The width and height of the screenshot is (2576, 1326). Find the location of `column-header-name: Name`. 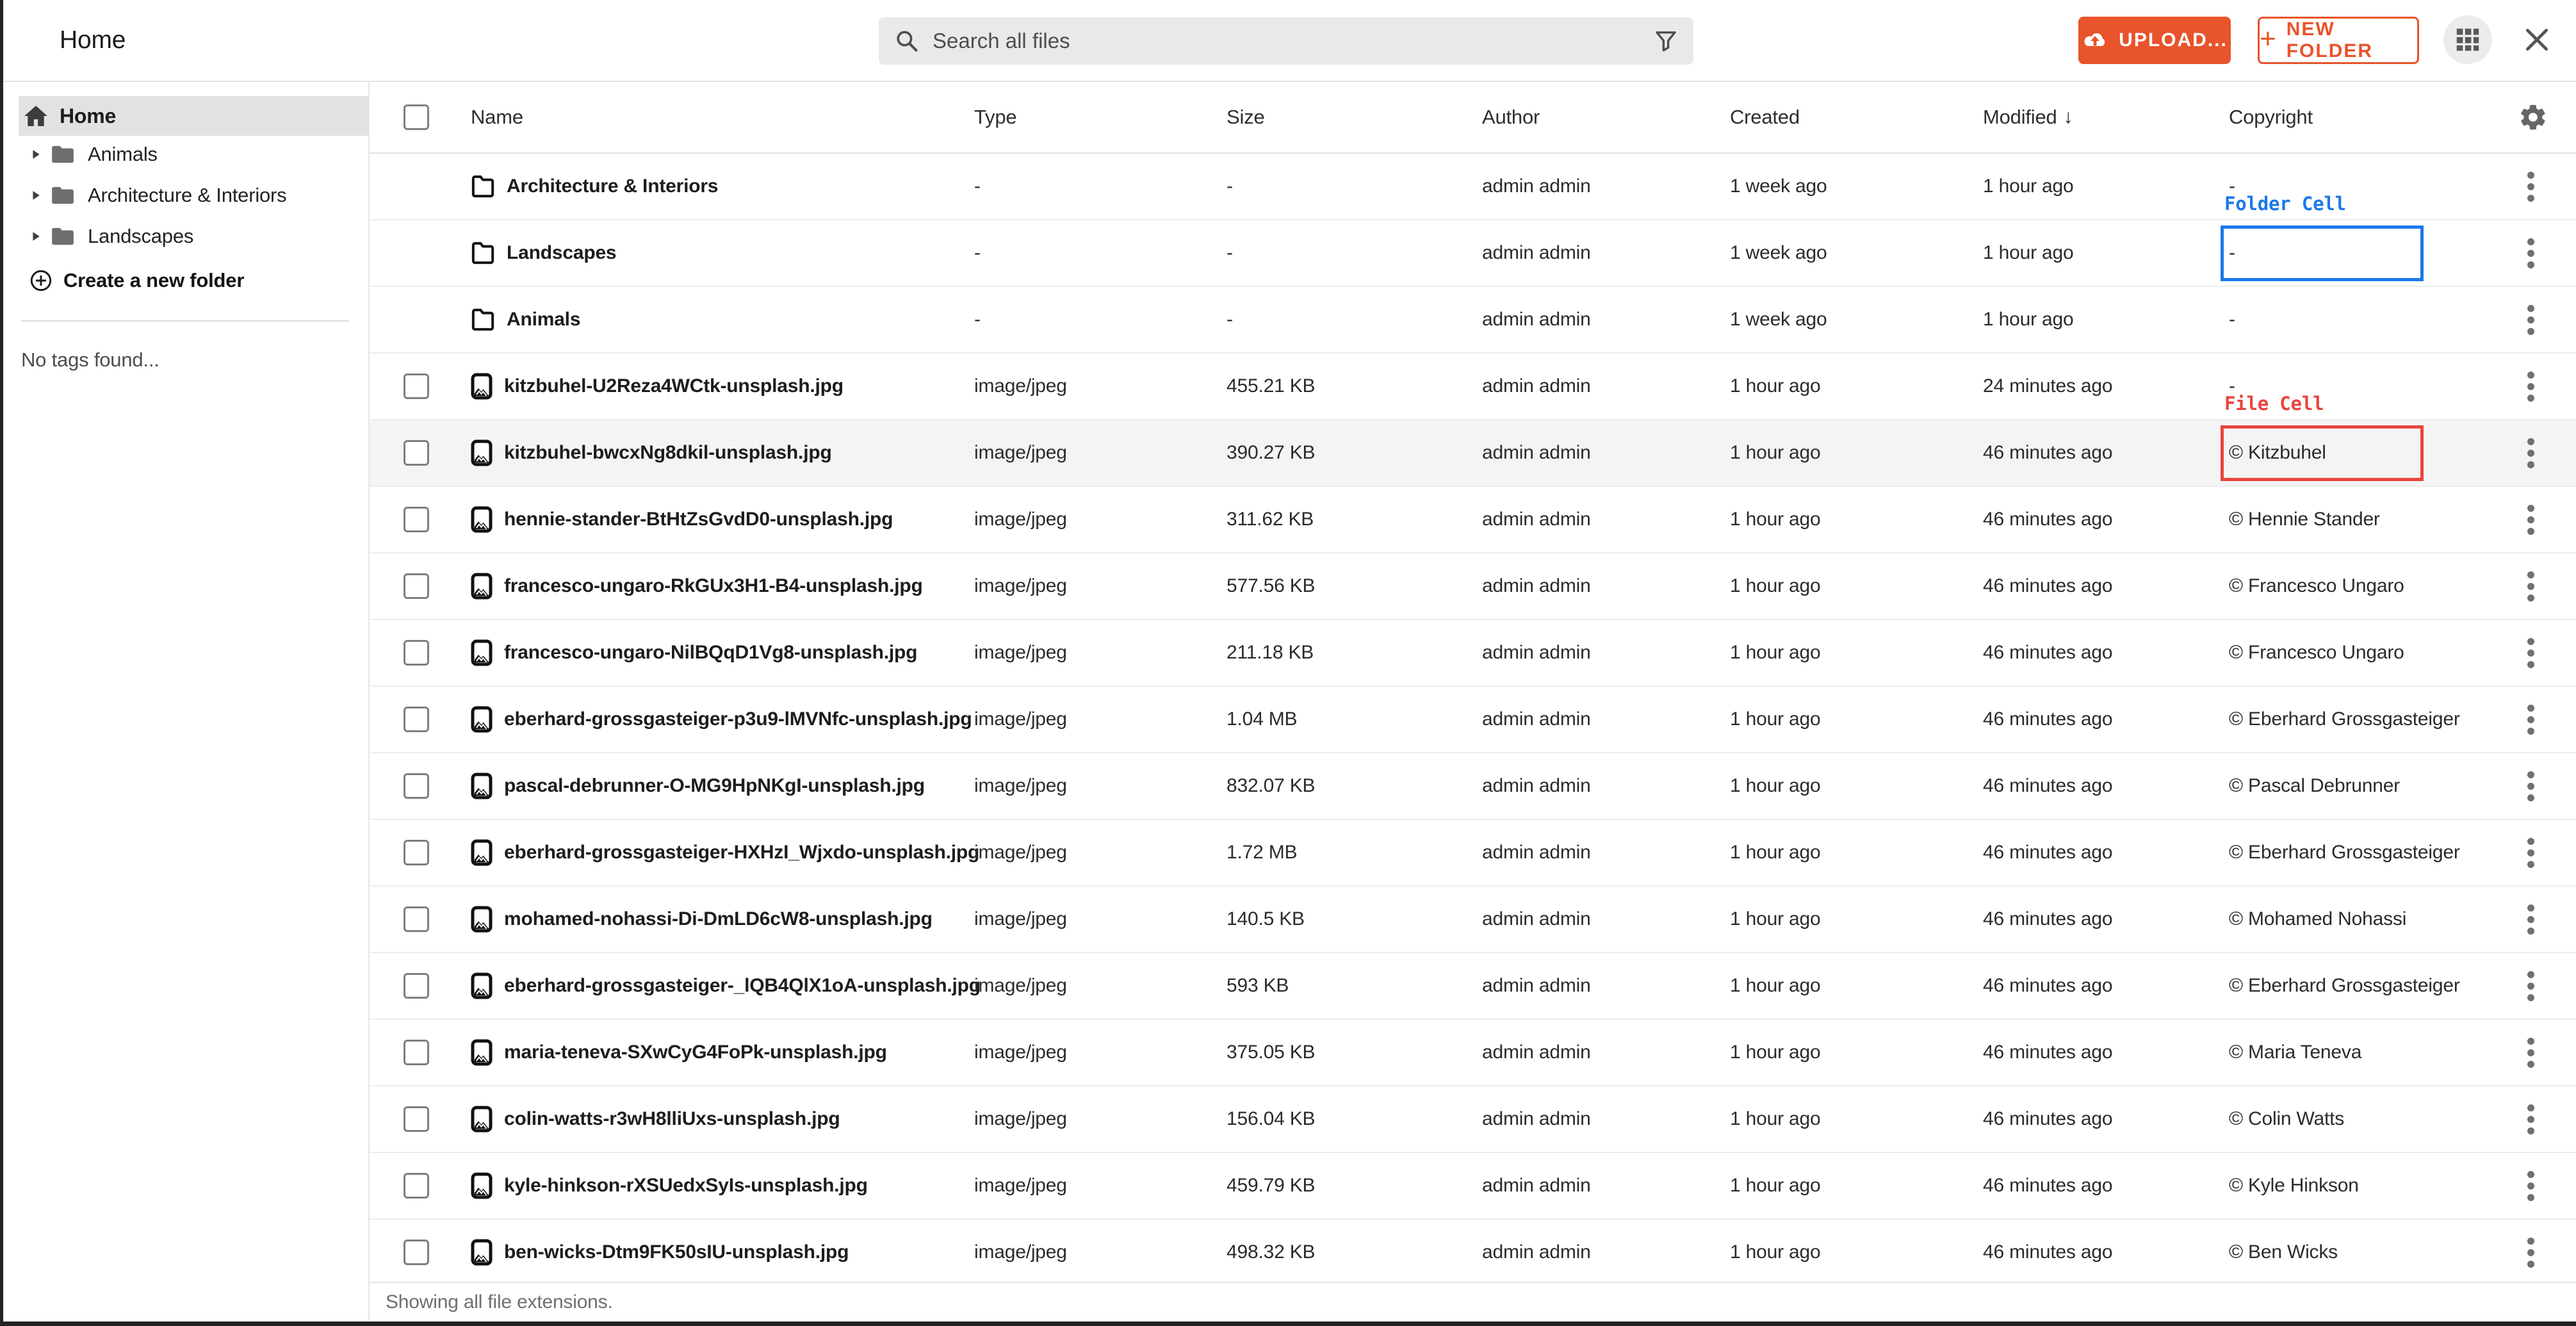

column-header-name: Name is located at coordinates (722, 117).